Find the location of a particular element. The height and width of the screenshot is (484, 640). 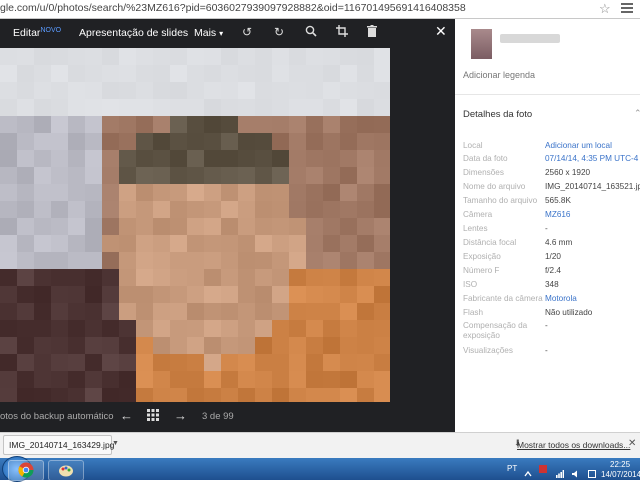

rotate-right-icon: ↻ is located at coordinates (279, 32).